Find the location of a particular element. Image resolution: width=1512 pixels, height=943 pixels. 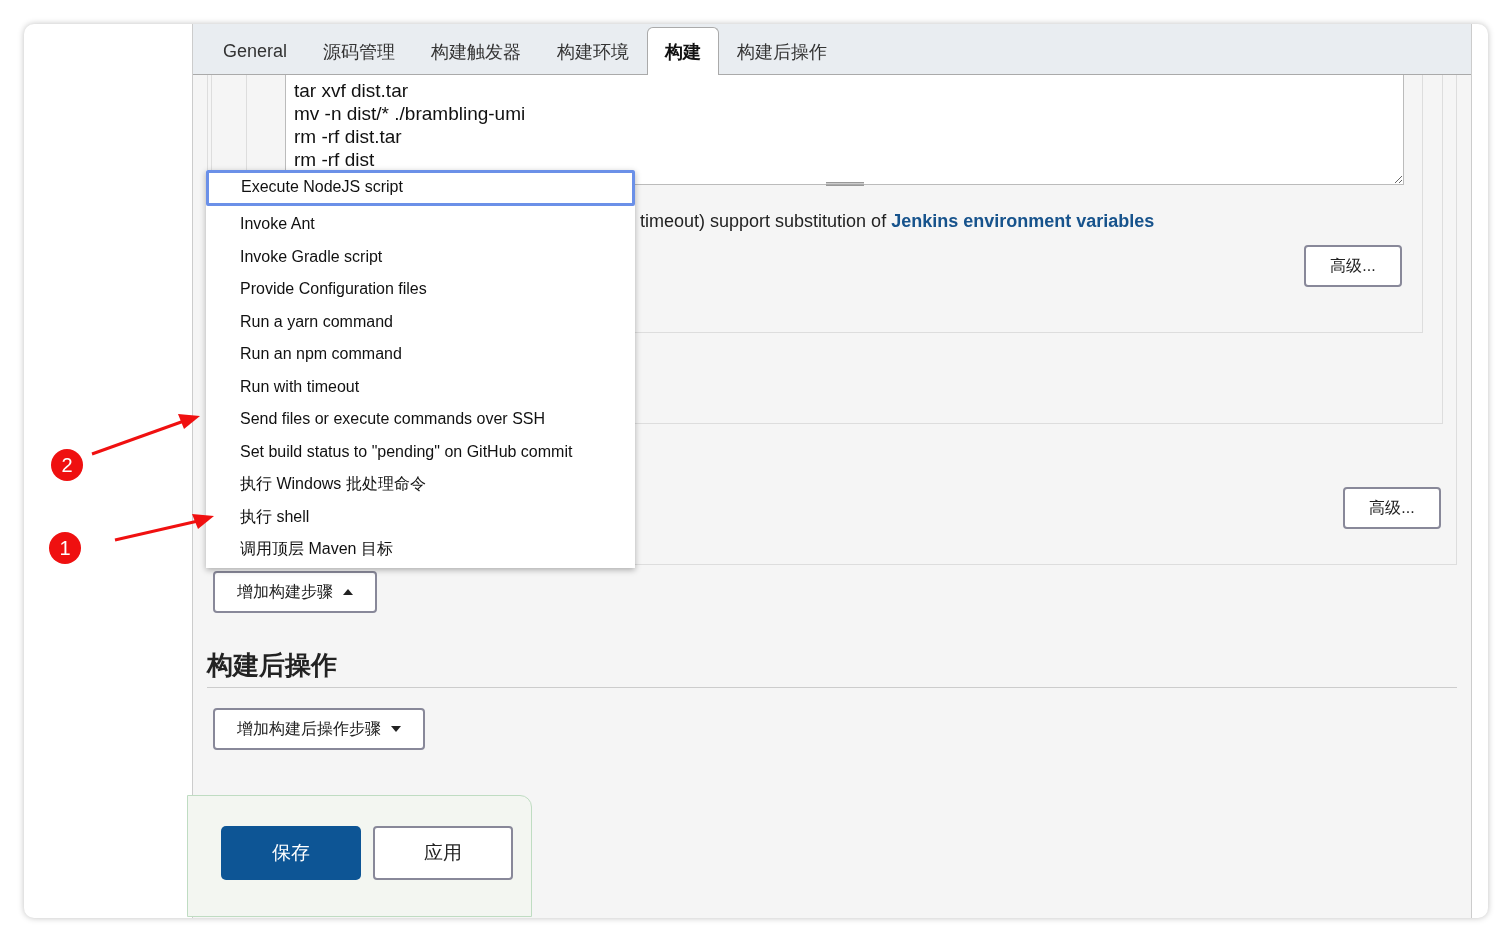

menu-item: Run a yarn command is located at coordinates (420, 319).